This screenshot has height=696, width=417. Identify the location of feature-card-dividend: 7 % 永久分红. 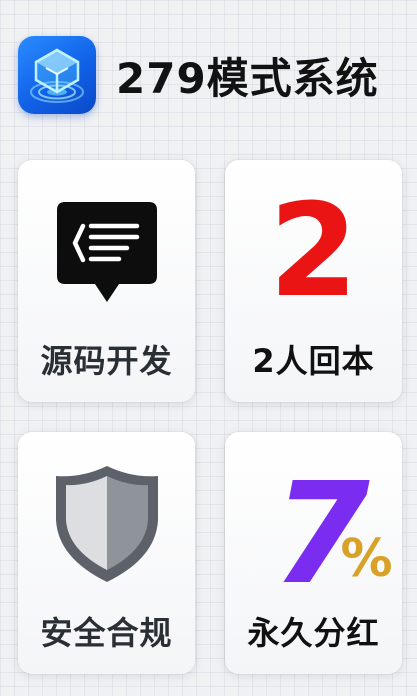
(313, 553).